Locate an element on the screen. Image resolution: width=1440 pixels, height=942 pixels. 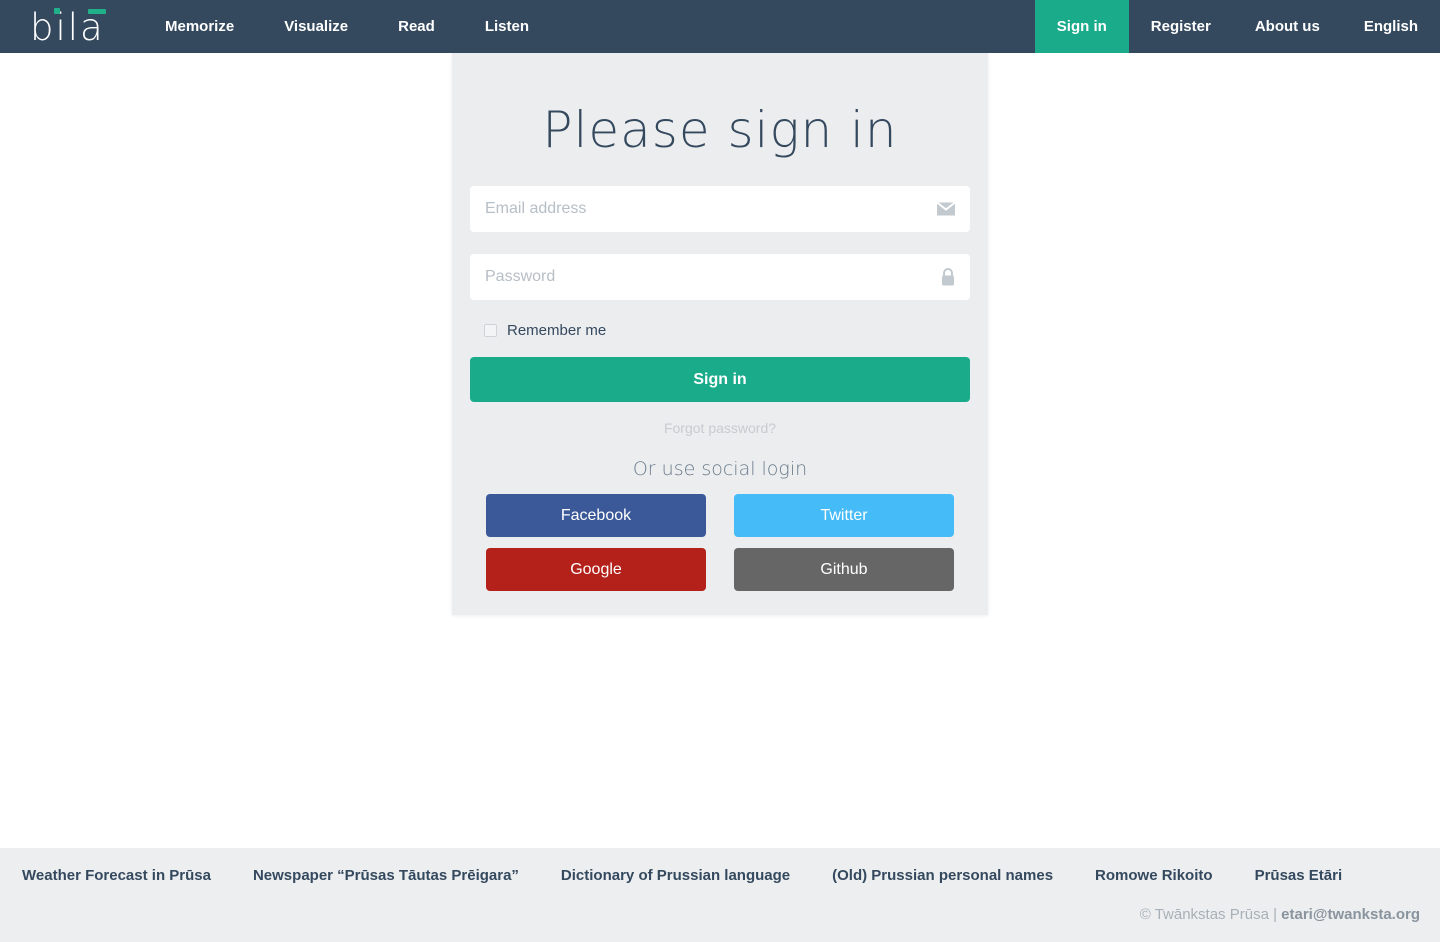
footer-link-prusas-etari: Prūsas Etāri is located at coordinates (1299, 875).